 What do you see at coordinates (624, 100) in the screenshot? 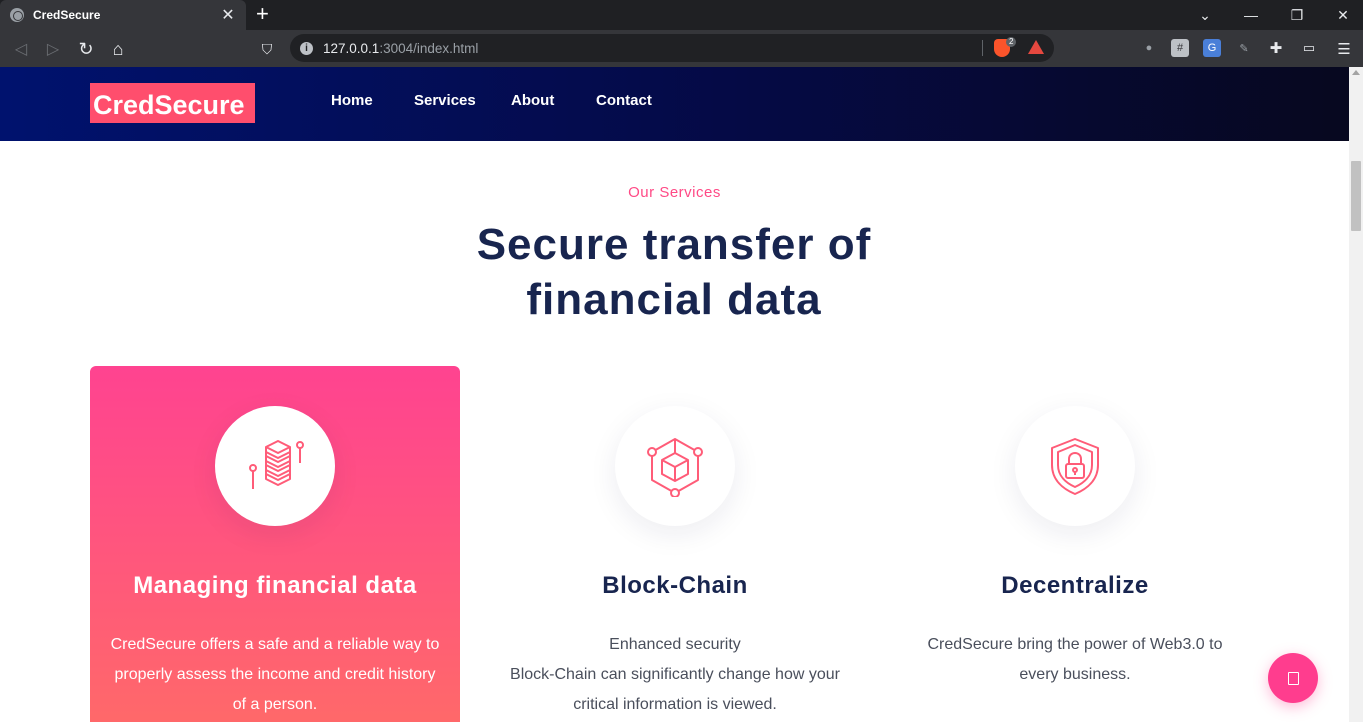
I see `nav-contact-link: Contact` at bounding box center [624, 100].